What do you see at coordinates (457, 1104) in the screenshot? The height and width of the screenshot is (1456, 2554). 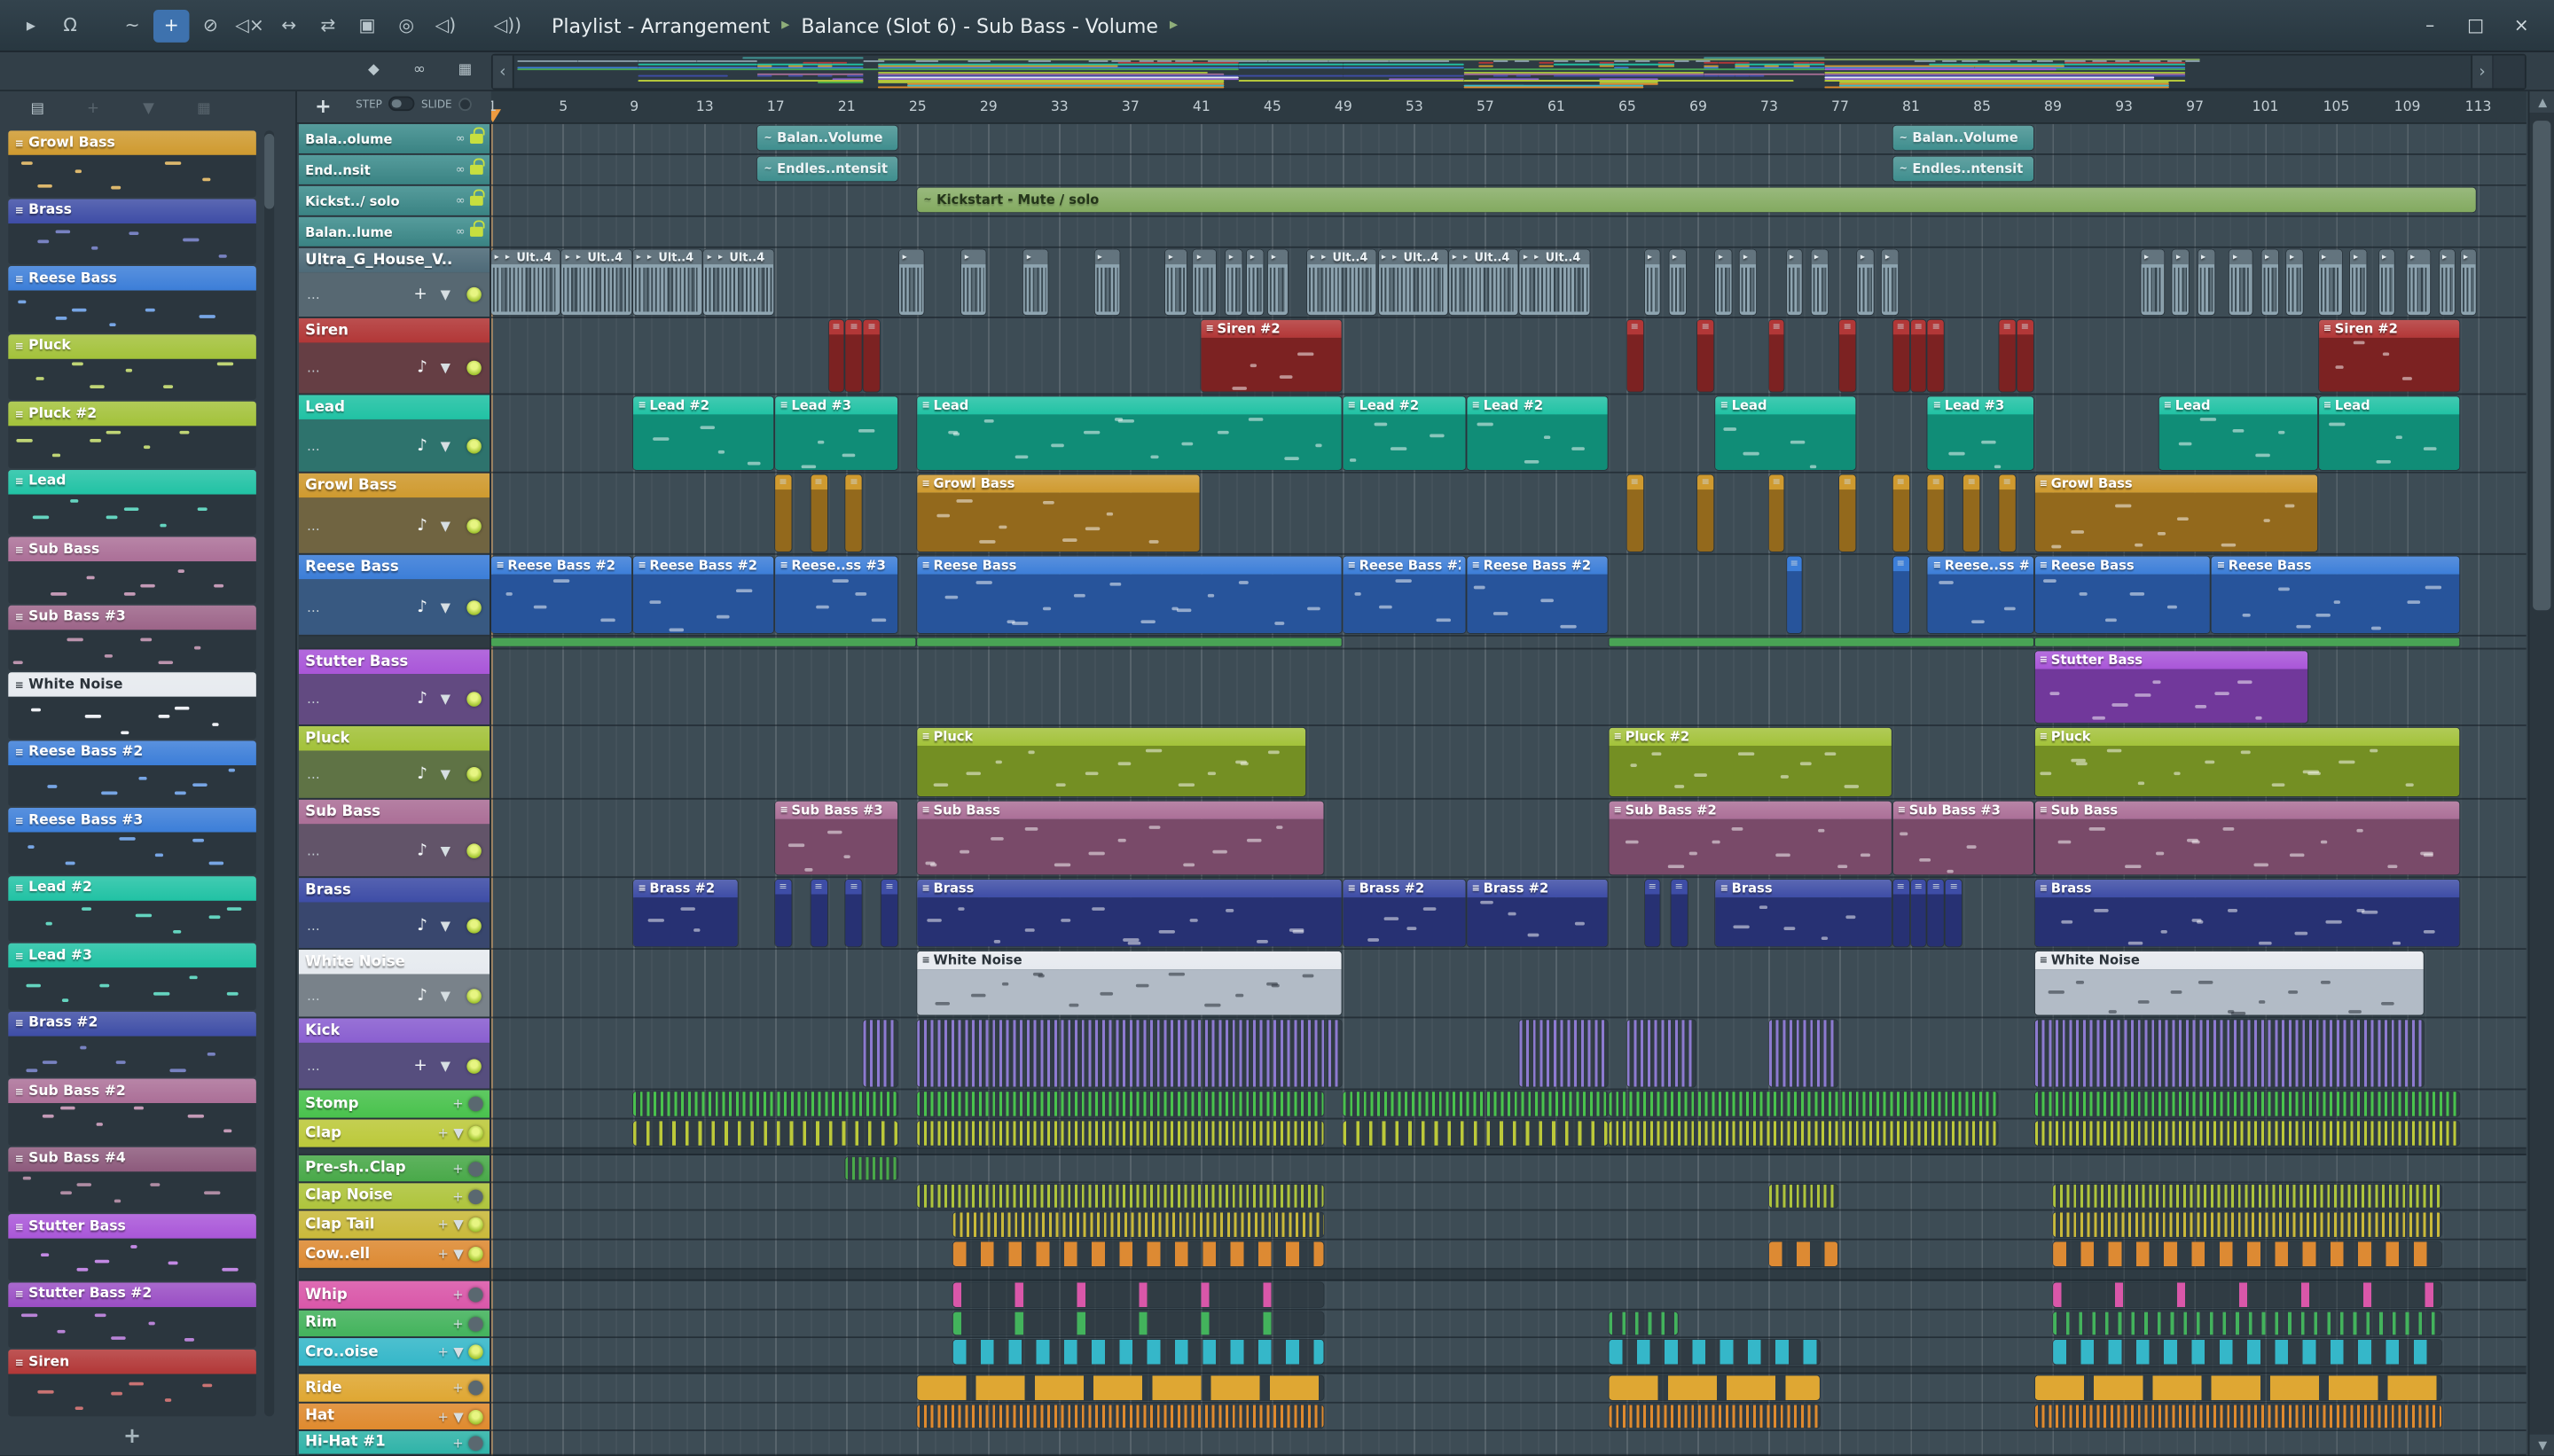 I see `move-icon: +` at bounding box center [457, 1104].